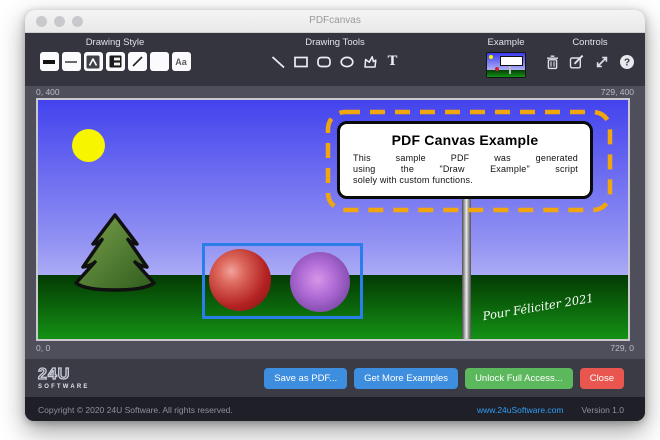  Describe the element at coordinates (466, 267) in the screenshot. I see `sign-pole-shape` at that location.